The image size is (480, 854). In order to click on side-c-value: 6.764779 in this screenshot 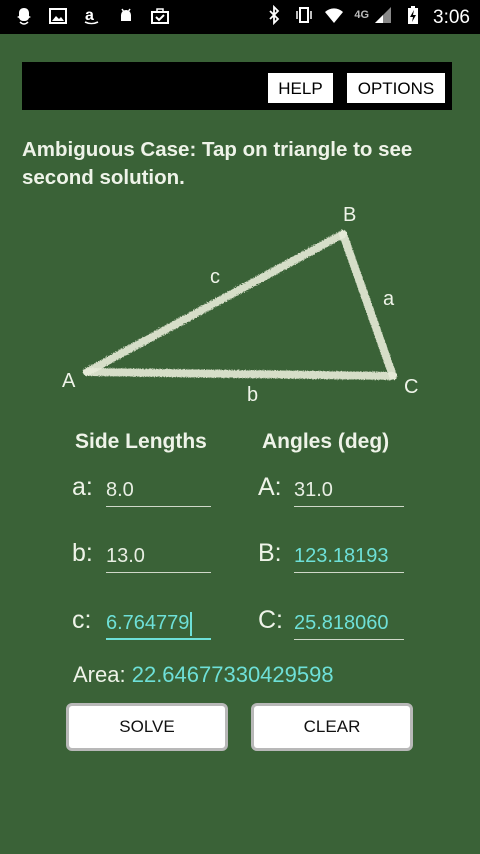, I will do `click(148, 623)`.